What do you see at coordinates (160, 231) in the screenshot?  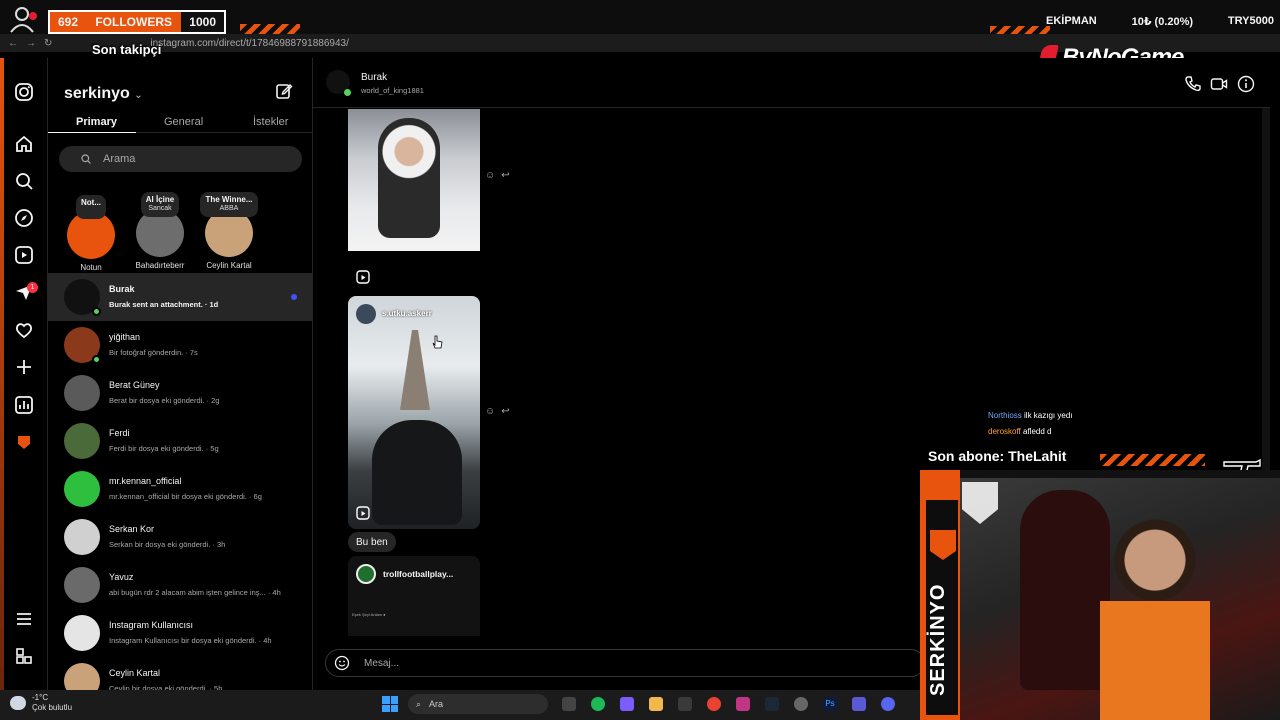 I see `story-note: Al İçine Sancak Bahadırteberr` at bounding box center [160, 231].